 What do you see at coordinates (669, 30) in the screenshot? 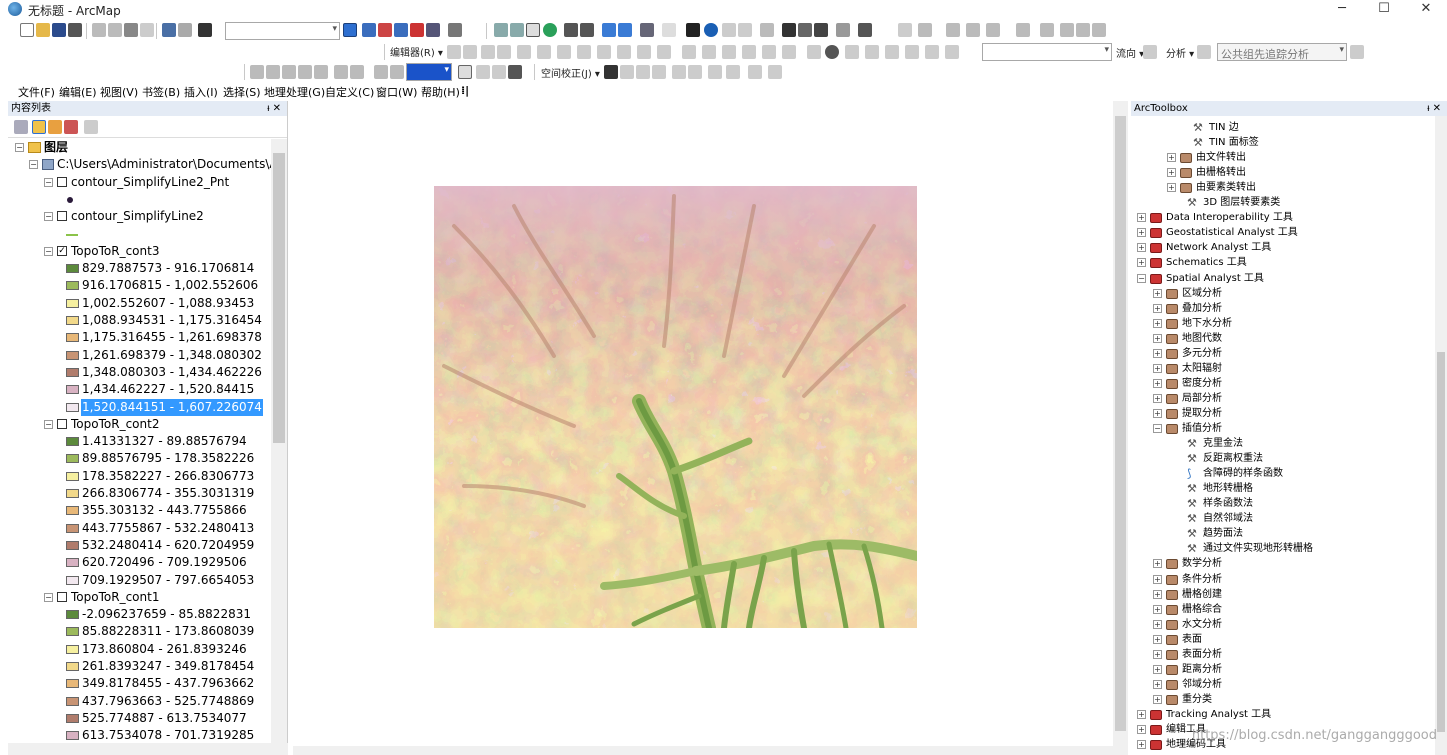
I see `clear-selection-icon` at bounding box center [669, 30].